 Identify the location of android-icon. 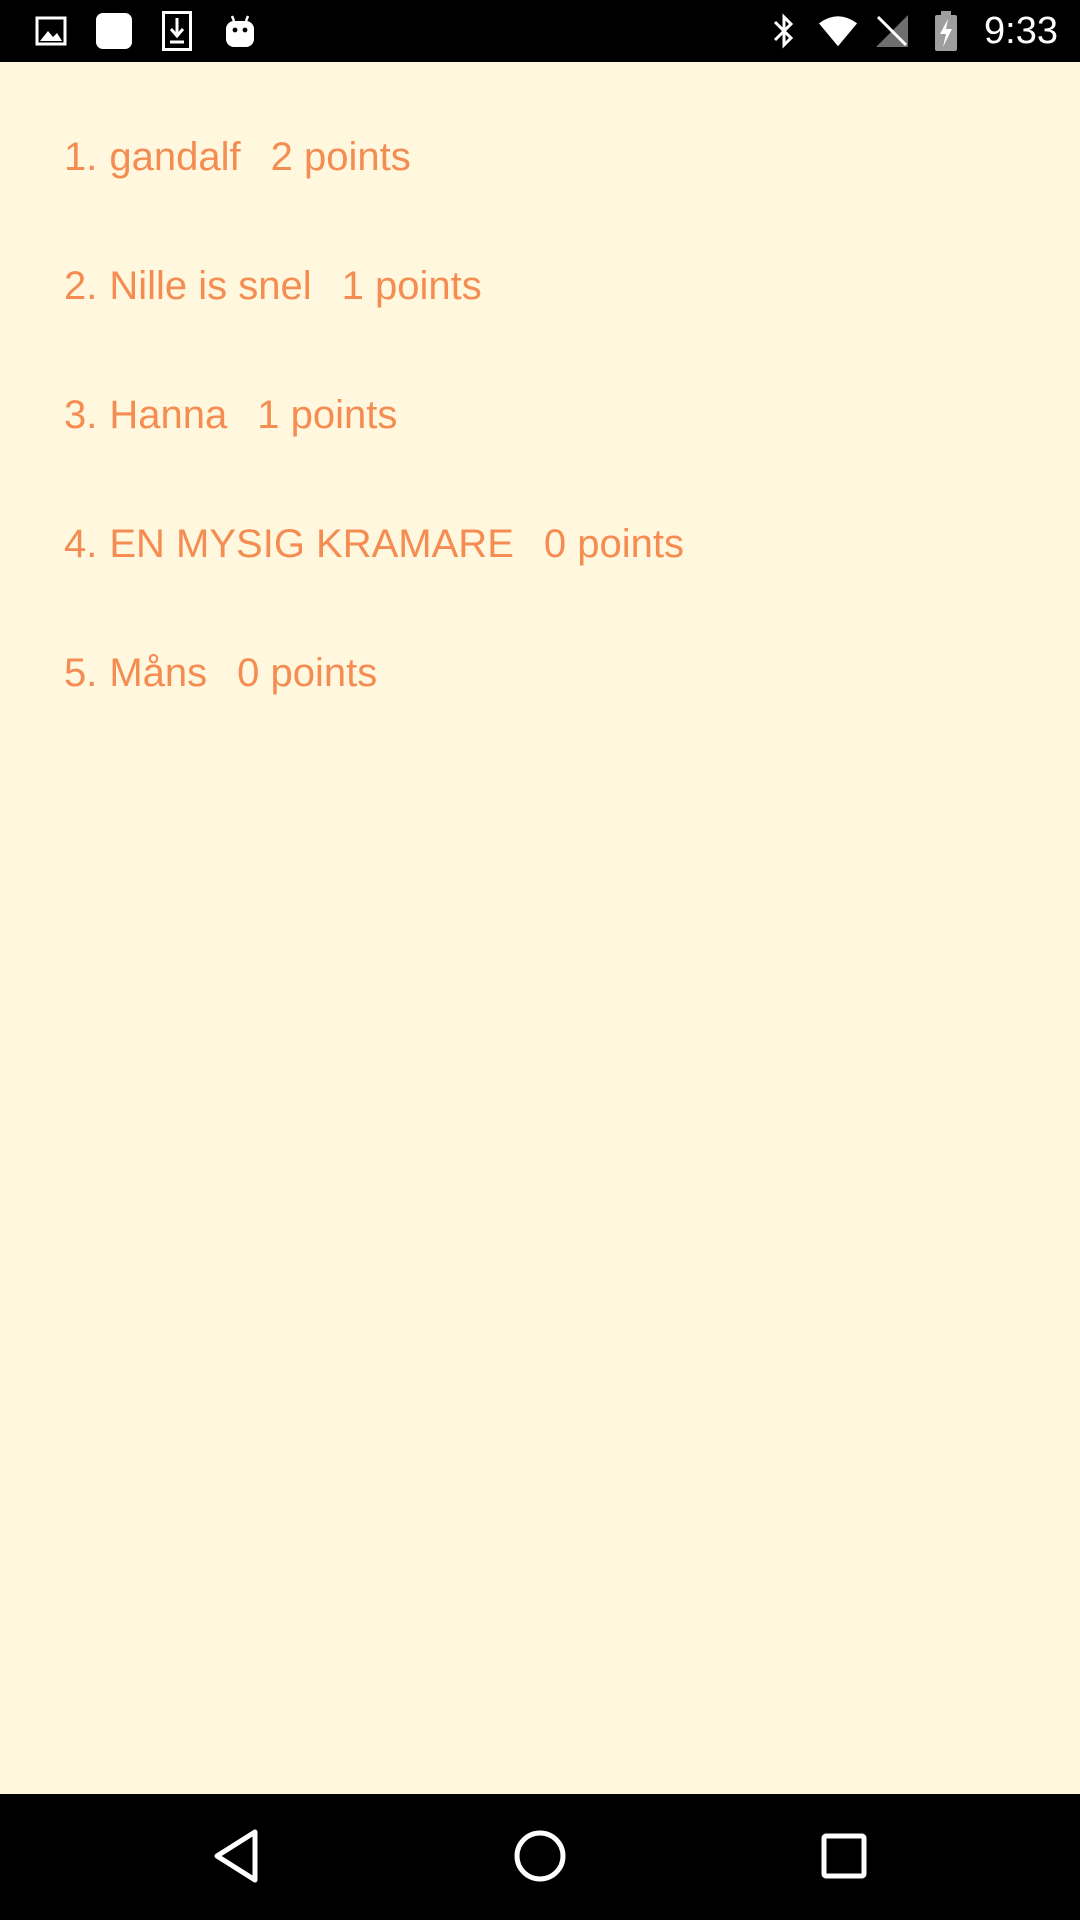
(240, 31).